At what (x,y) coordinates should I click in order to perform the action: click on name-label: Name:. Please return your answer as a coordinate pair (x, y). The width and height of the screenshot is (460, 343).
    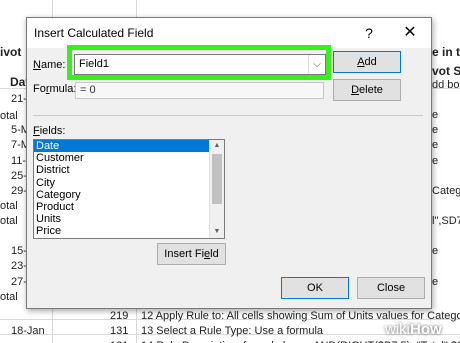
    Looking at the image, I should click on (49, 65).